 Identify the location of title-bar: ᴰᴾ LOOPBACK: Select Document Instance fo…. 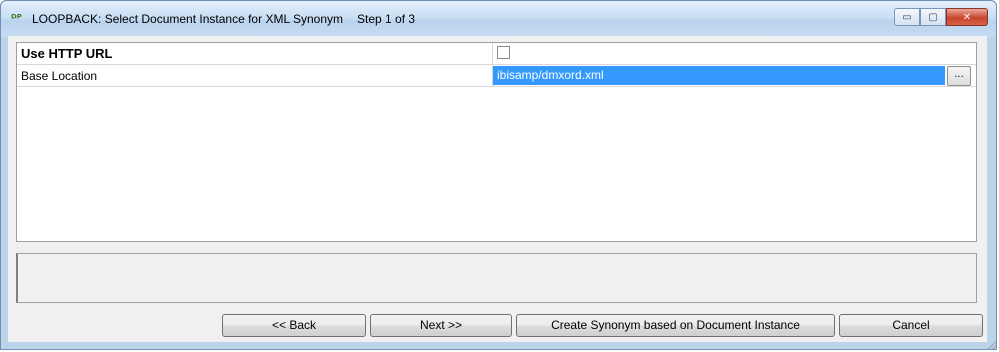
(498, 19).